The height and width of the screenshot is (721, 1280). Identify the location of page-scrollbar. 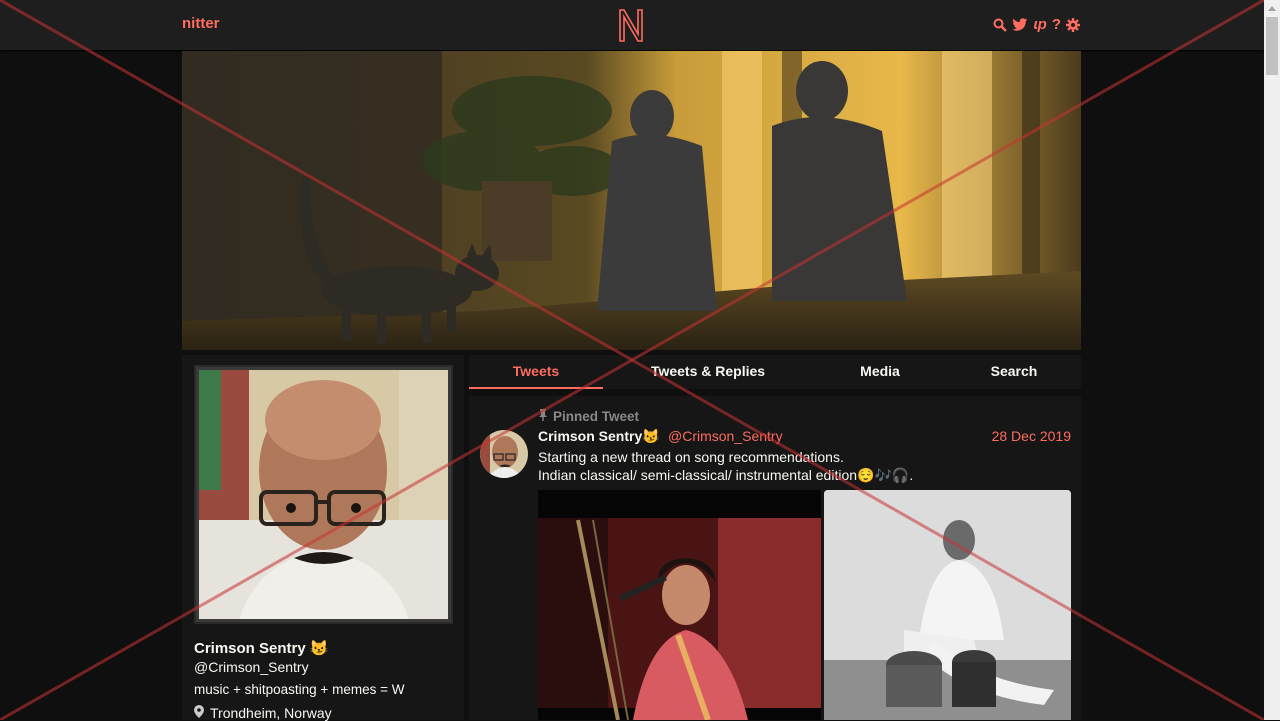
(1272, 360).